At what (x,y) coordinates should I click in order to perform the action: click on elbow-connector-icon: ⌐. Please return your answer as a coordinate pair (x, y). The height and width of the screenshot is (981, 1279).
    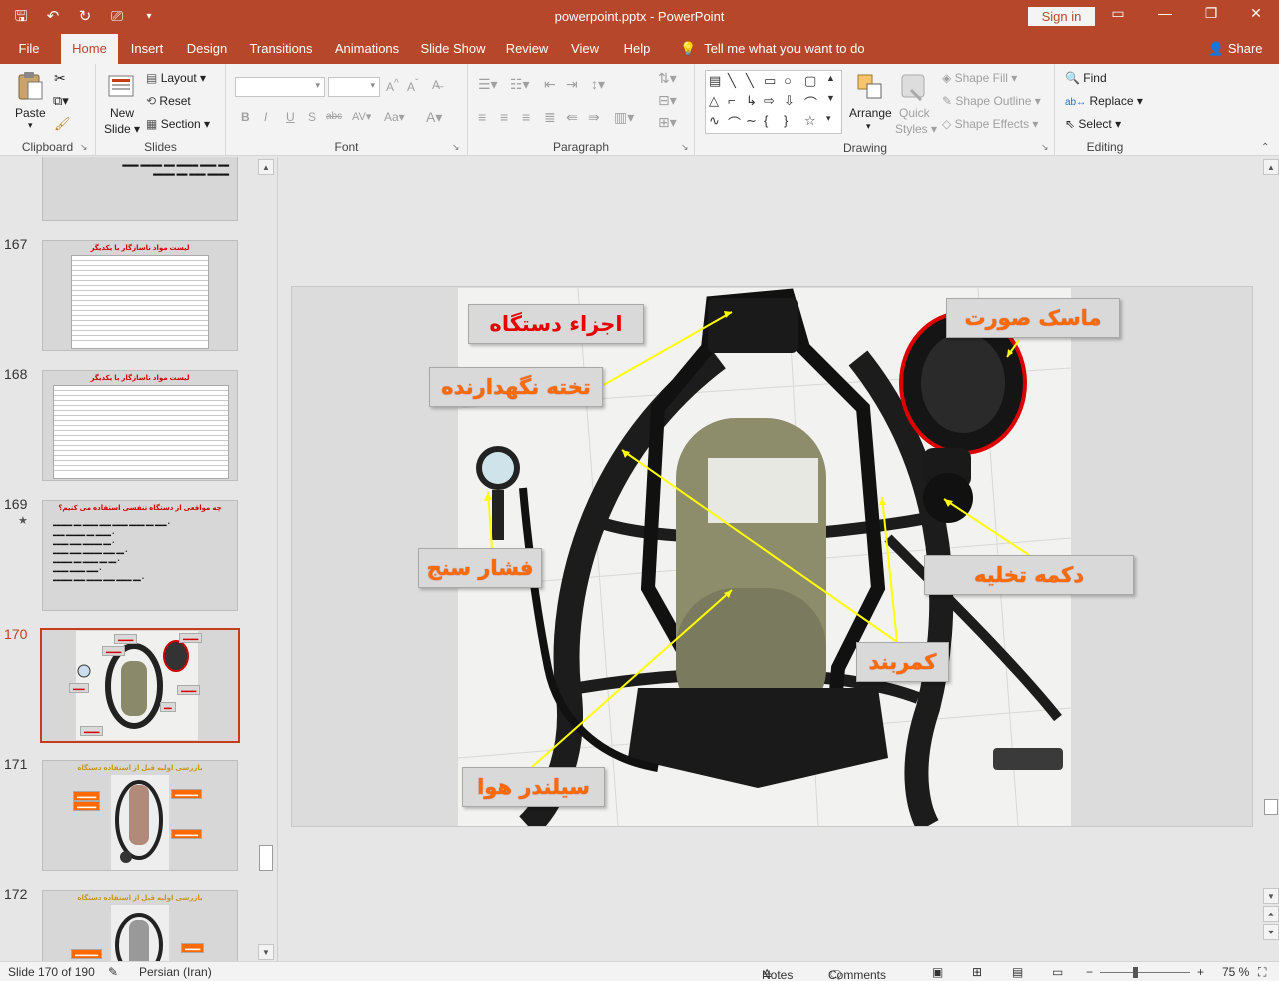
    Looking at the image, I should click on (732, 100).